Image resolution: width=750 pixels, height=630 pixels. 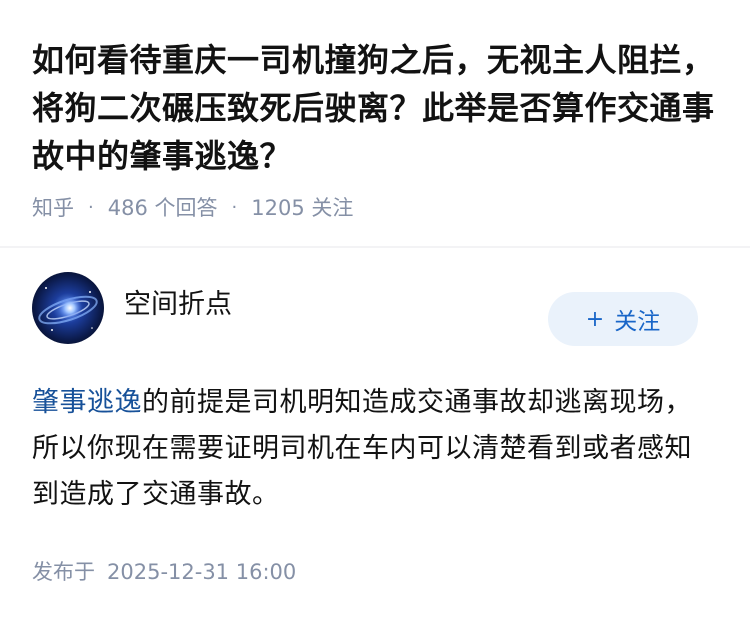 What do you see at coordinates (163, 207) in the screenshot?
I see `answers-count: 486 个回答` at bounding box center [163, 207].